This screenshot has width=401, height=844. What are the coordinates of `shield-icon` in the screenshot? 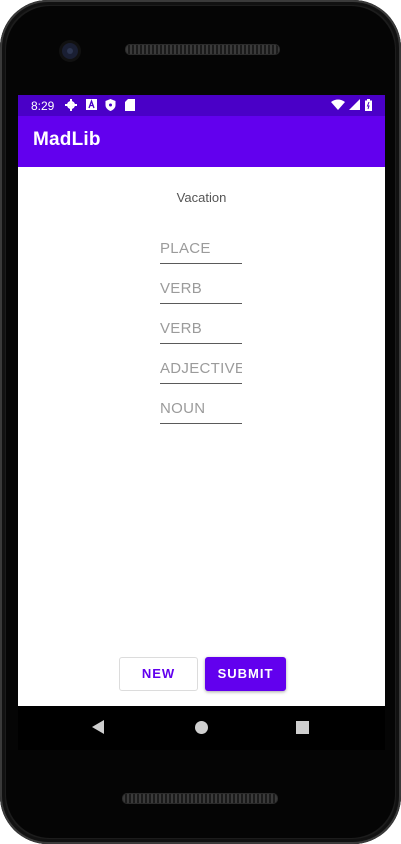 It's located at (110, 105).